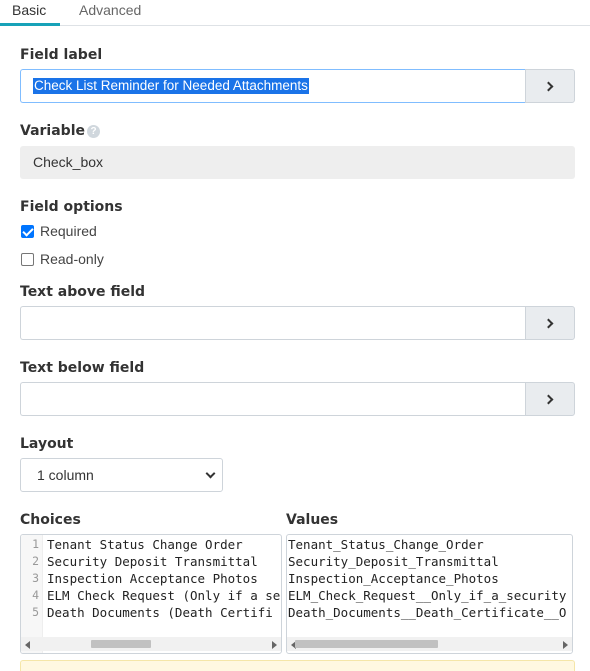 This screenshot has height=671, width=590. I want to click on tab-bar: Basic Advanced, so click(295, 13).